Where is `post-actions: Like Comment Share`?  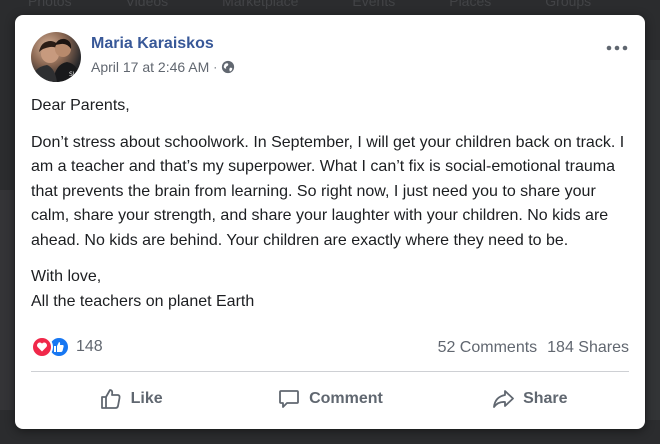 post-actions: Like Comment Share is located at coordinates (330, 399).